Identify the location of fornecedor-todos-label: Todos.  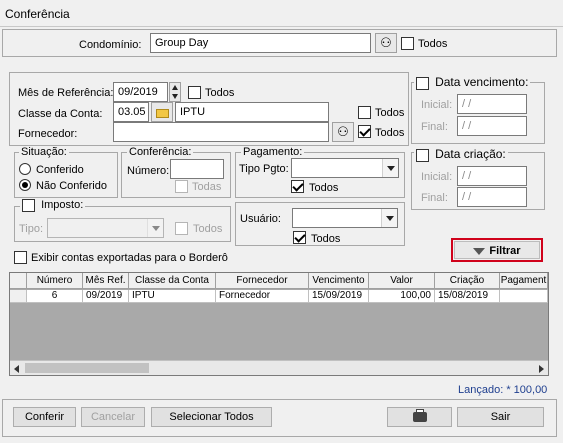
(390, 133).